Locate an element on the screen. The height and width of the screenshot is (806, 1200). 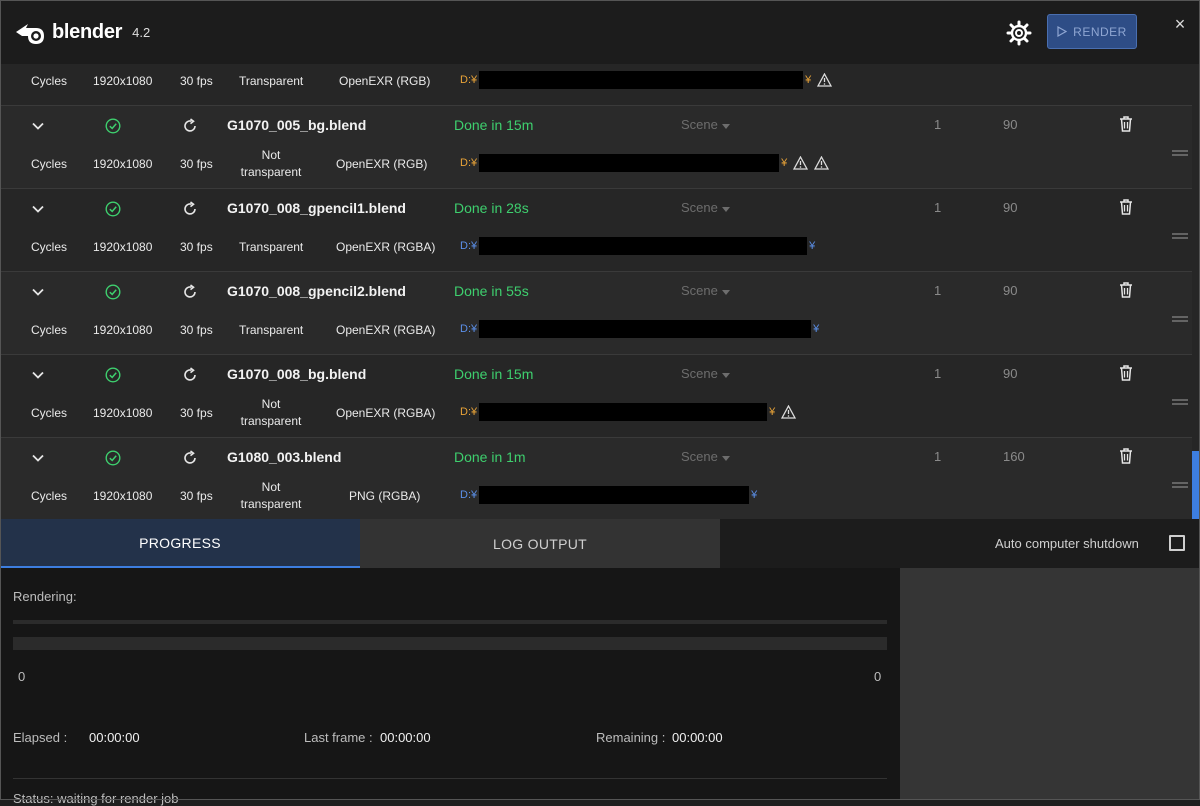
warning-icon is located at coordinates (825, 80).